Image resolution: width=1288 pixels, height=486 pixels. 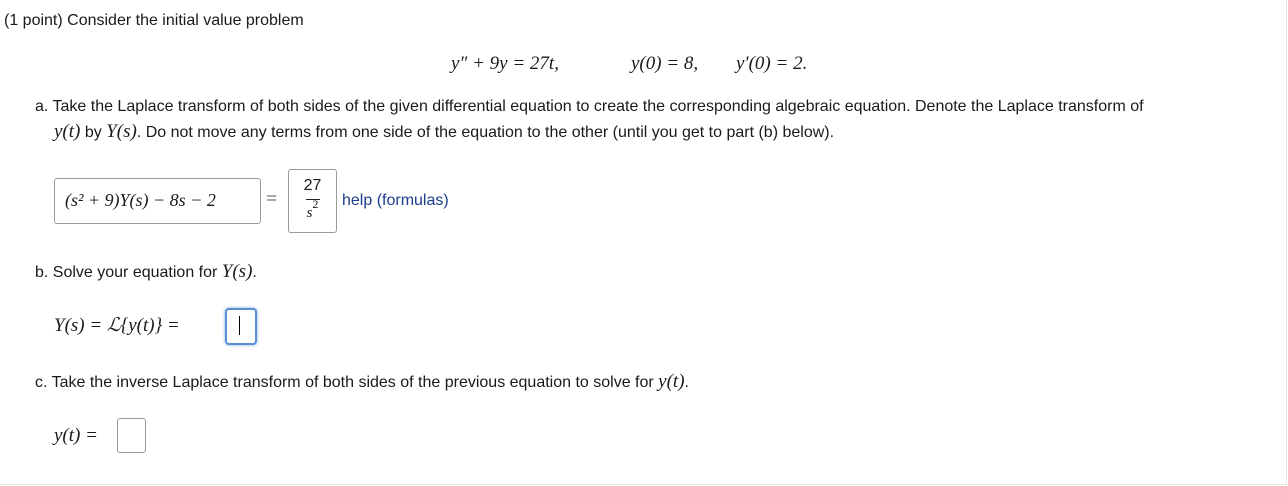 I want to click on part-c-label: y(t) =, so click(x=76, y=435).